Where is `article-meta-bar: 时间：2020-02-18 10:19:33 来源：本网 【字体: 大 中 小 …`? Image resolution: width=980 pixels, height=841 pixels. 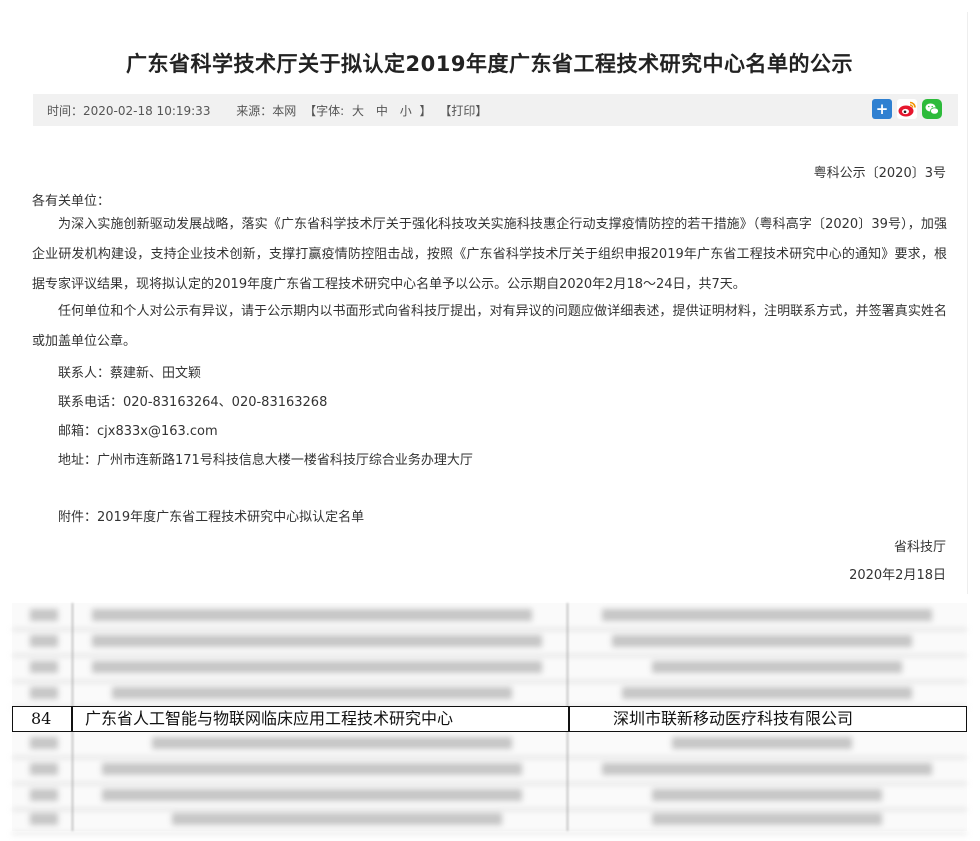 article-meta-bar: 时间：2020-02-18 10:19:33 来源：本网 【字体: 大 中 小 … is located at coordinates (495, 110).